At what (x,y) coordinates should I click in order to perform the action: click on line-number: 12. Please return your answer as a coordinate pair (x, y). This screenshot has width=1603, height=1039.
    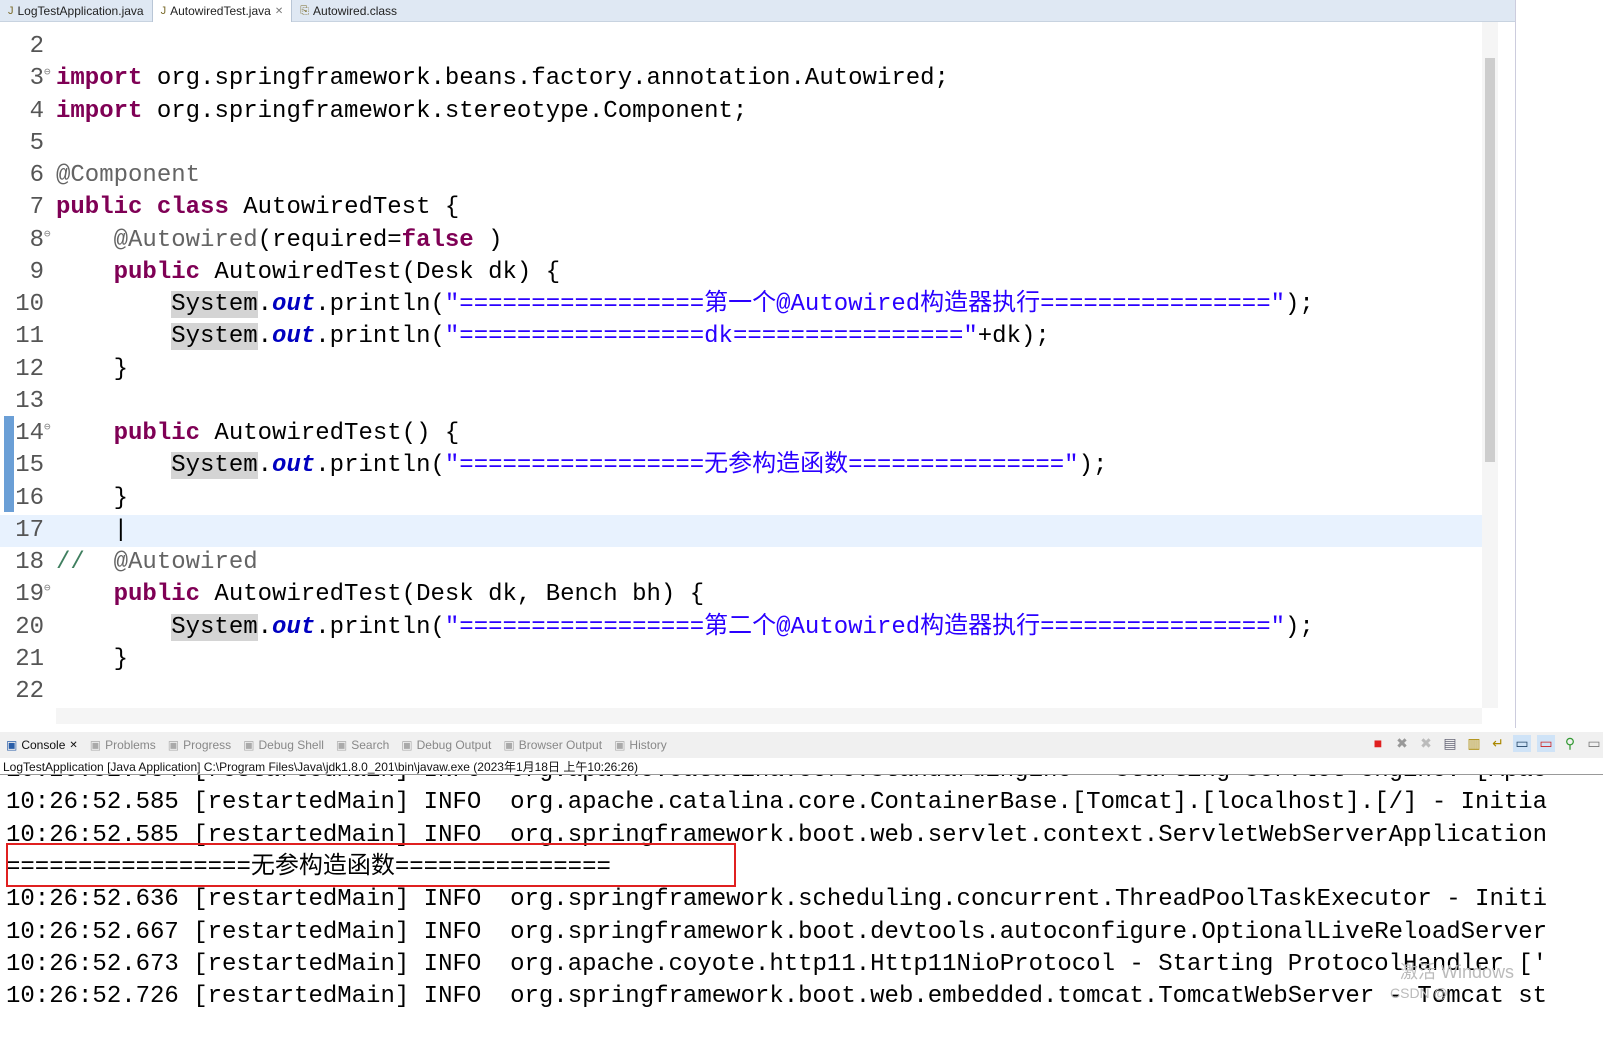
    Looking at the image, I should click on (29, 369).